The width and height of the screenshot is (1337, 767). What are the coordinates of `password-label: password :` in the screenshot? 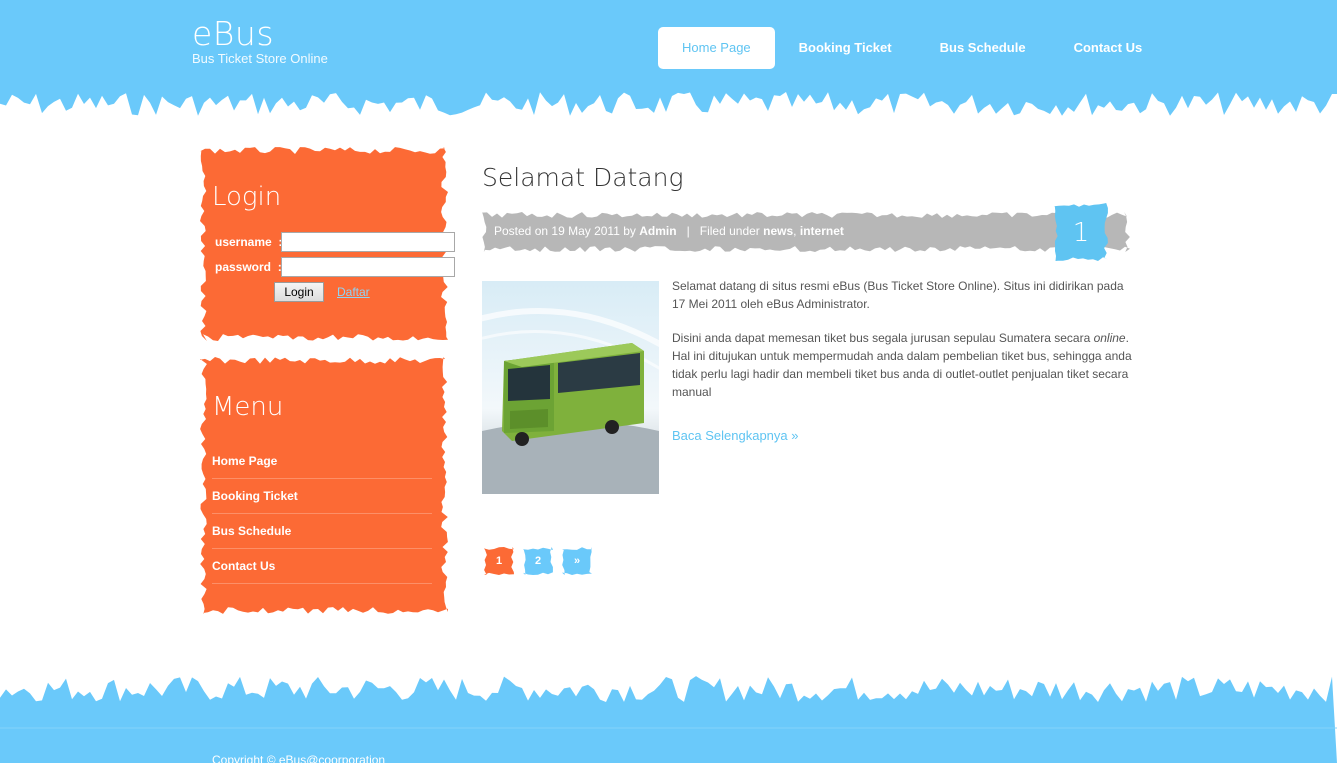 It's located at (248, 267).